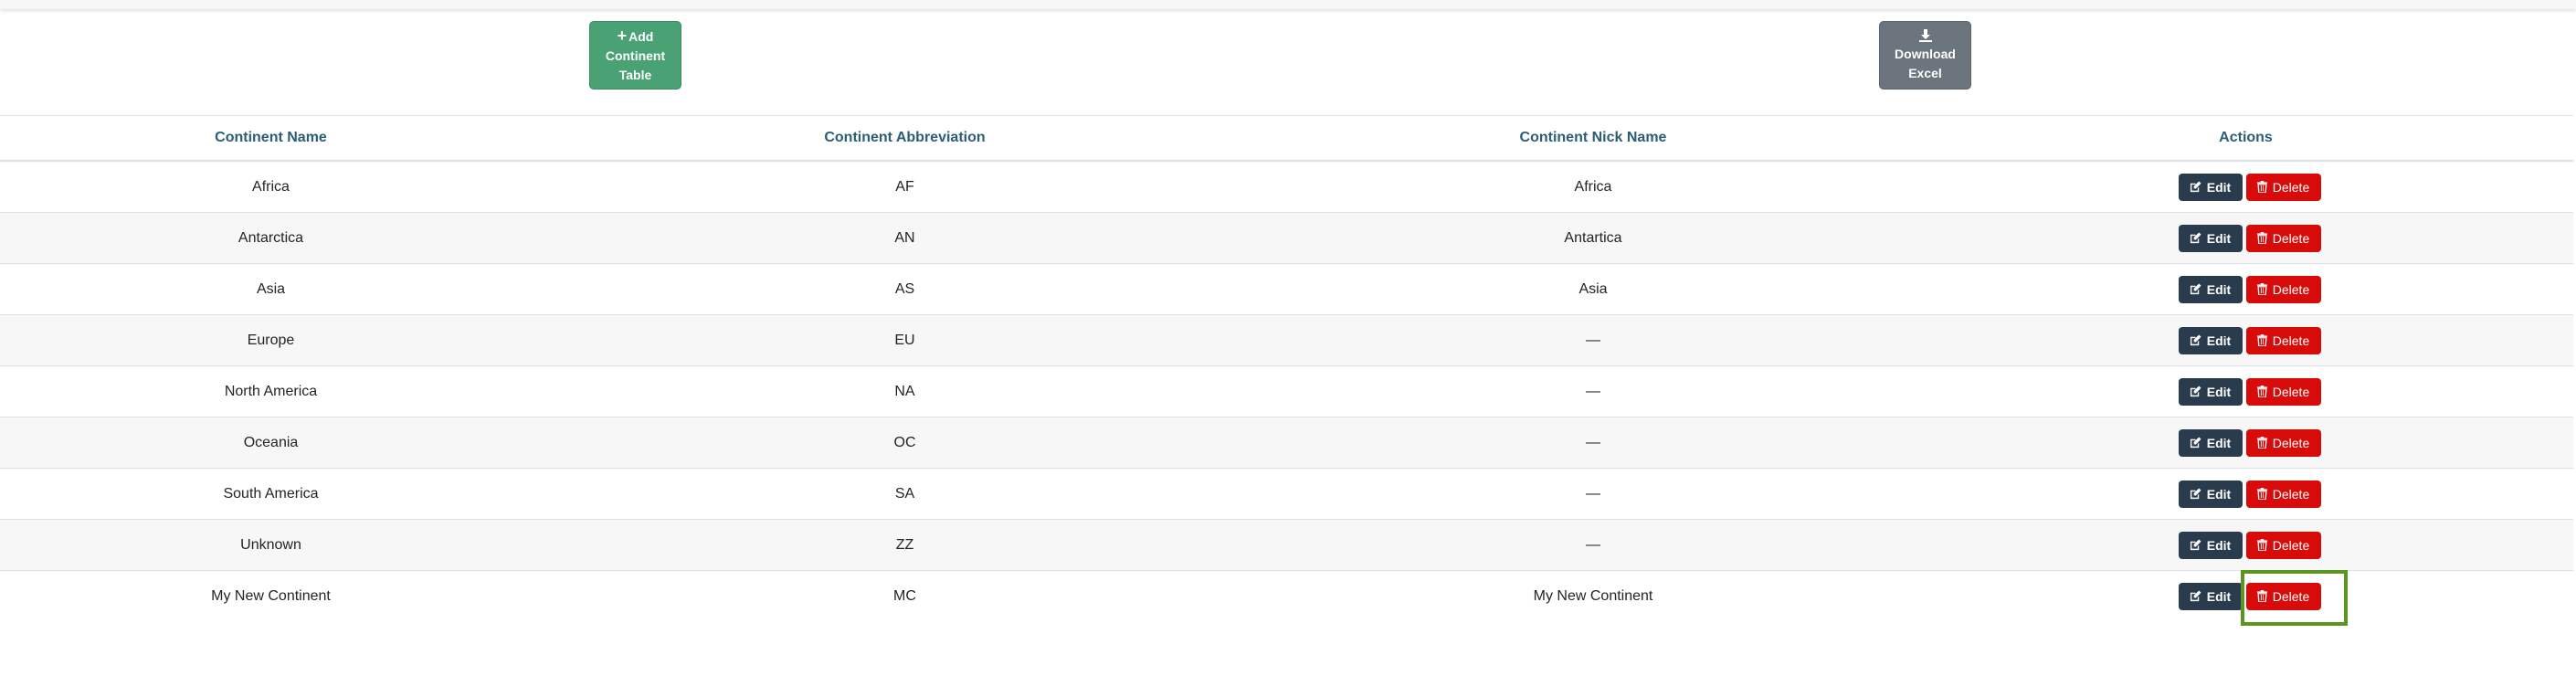 The width and height of the screenshot is (2576, 676). I want to click on column-header-continent-name: Continent Name, so click(271, 139).